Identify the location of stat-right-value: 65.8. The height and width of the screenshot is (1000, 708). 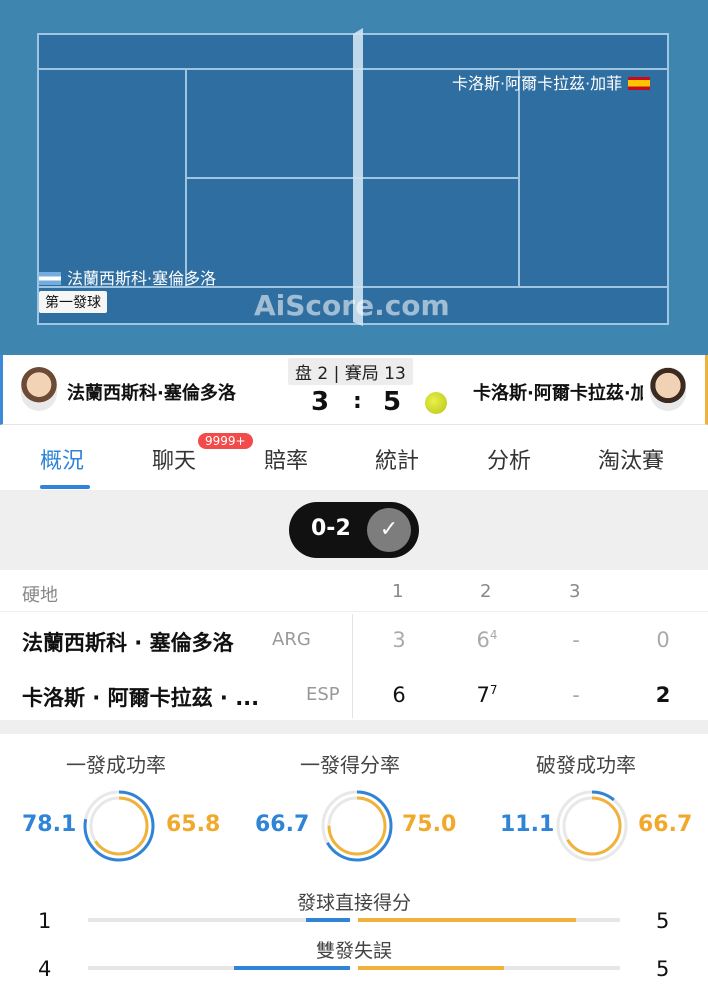
(193, 824).